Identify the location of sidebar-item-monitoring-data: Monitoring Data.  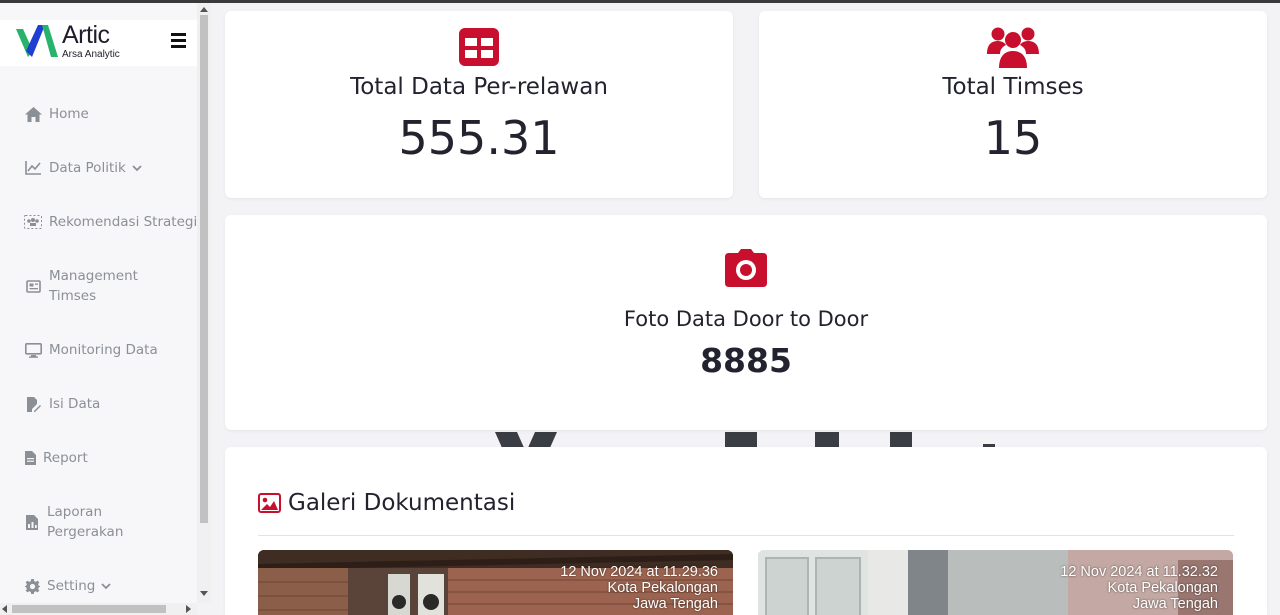
(91, 350).